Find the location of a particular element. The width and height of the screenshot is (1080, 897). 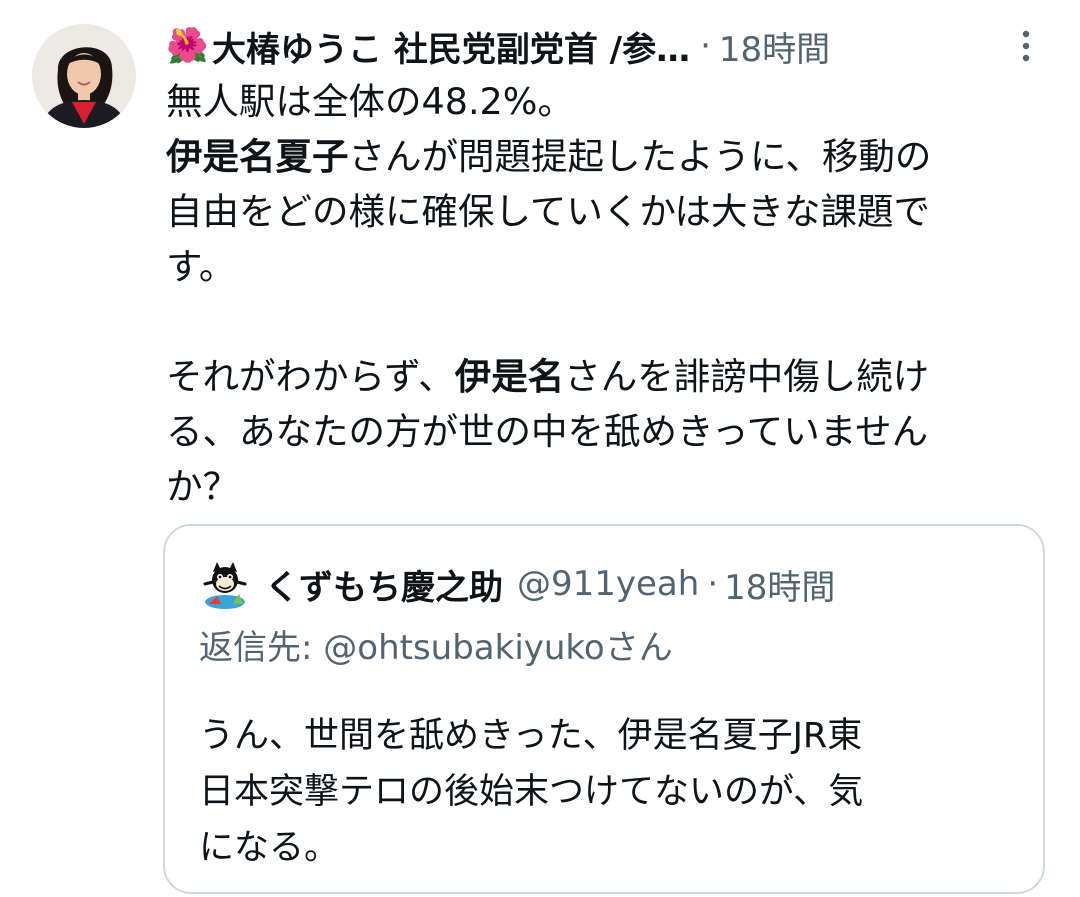

body-line: それがわからず、伊是名さんを誹謗中傷し続け is located at coordinates (611, 376).